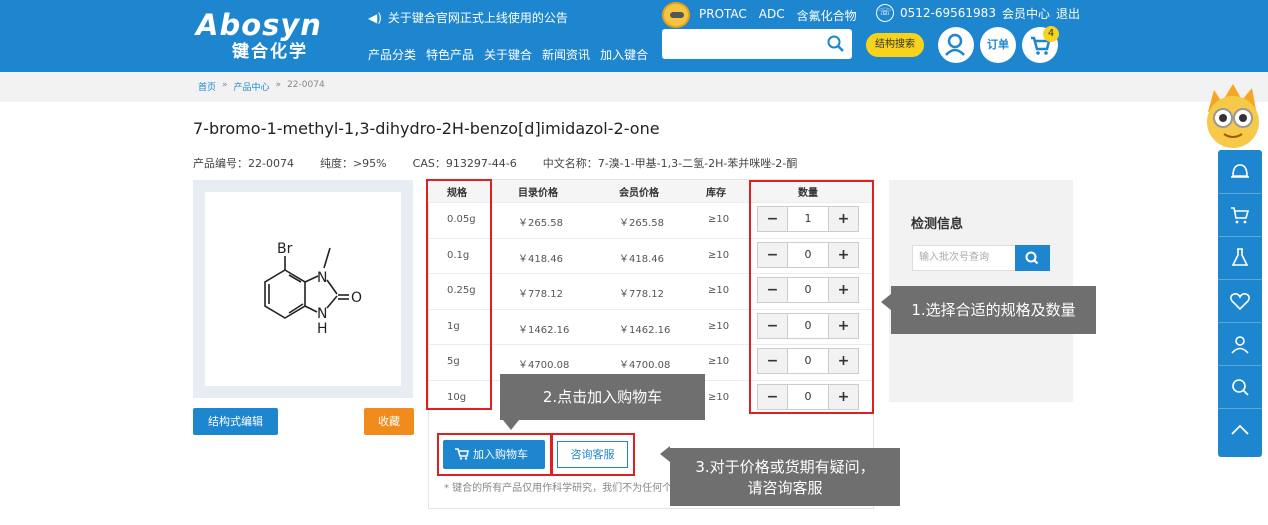 This screenshot has height=525, width=1268. Describe the element at coordinates (500, 454) in the screenshot. I see `add-to-cart-label: 加入购物车` at that location.